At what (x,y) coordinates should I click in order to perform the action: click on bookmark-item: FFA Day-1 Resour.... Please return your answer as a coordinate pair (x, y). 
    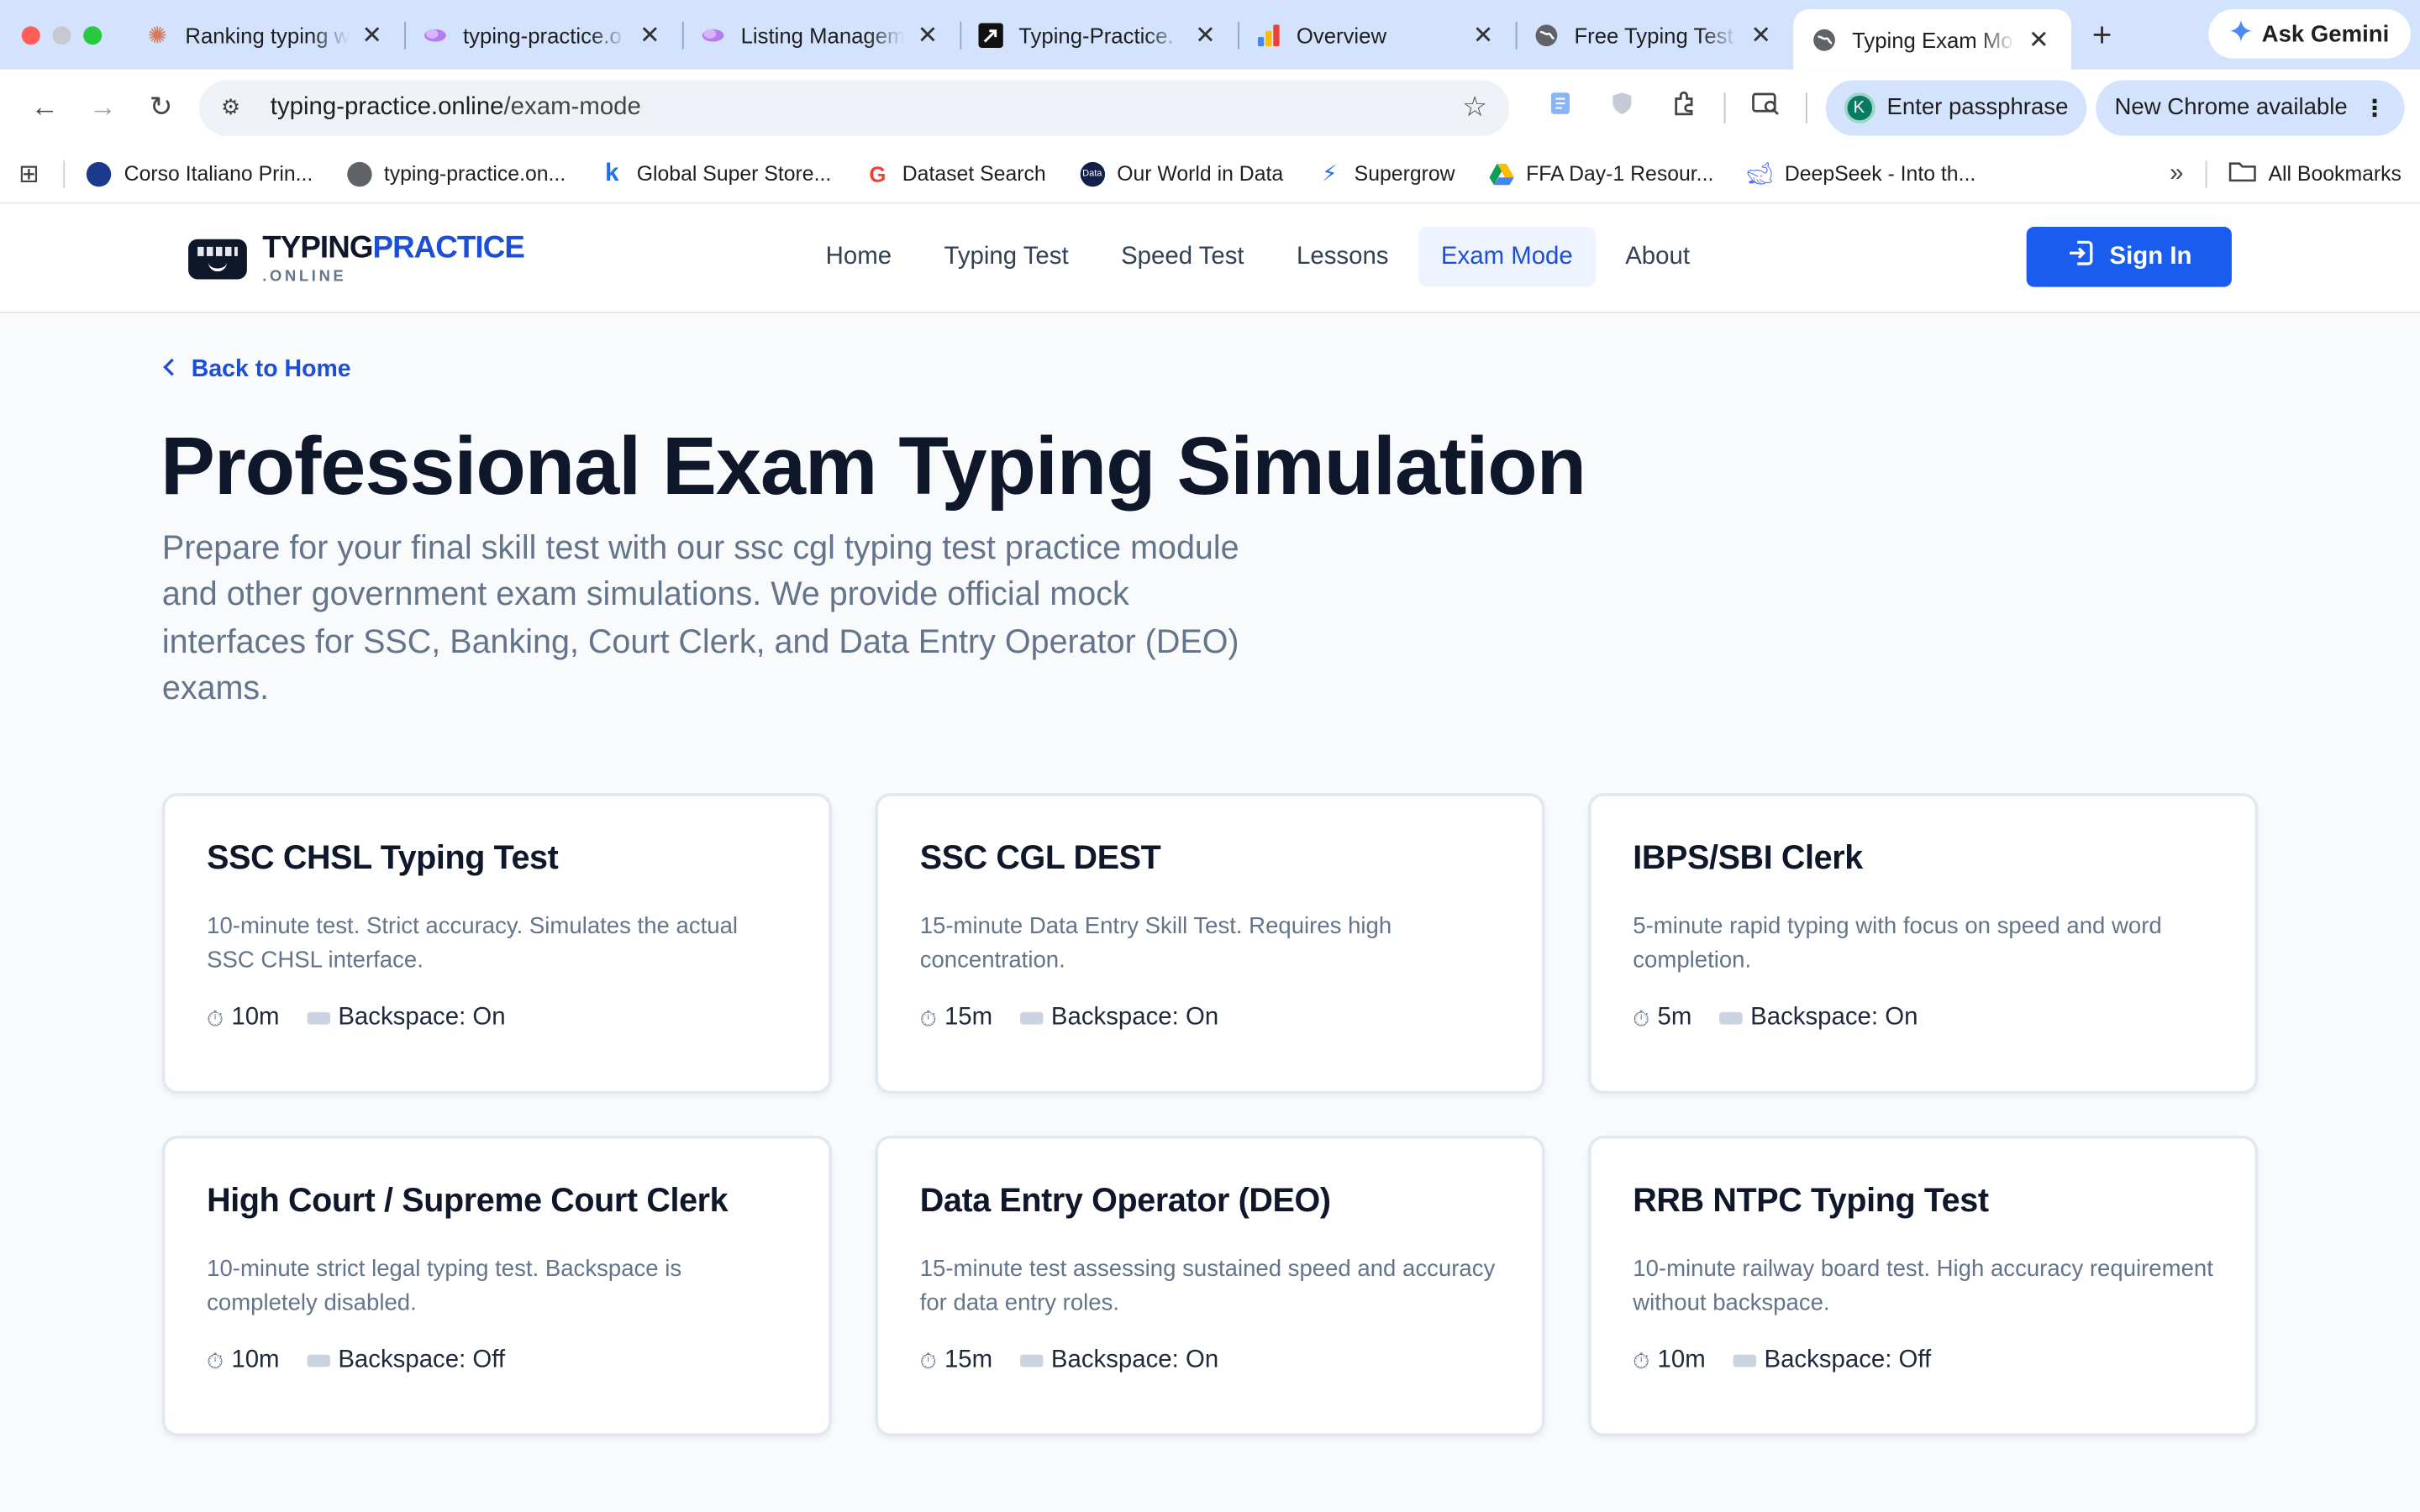
    Looking at the image, I should click on (1601, 173).